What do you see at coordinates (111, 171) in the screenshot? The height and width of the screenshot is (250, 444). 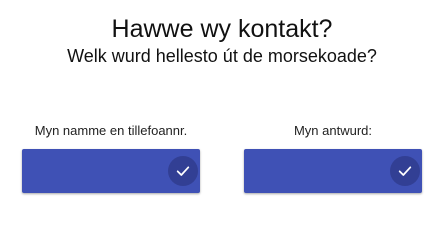 I see `name-phone-field` at bounding box center [111, 171].